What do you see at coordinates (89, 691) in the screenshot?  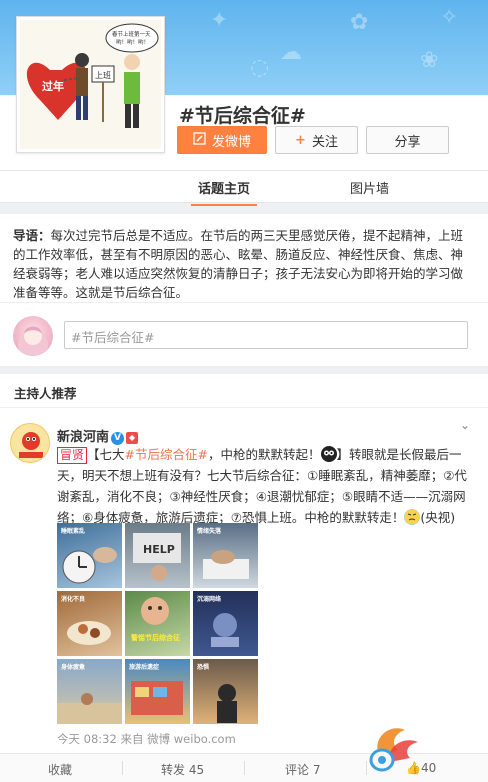 I see `thumb-image: 身体疲惫` at bounding box center [89, 691].